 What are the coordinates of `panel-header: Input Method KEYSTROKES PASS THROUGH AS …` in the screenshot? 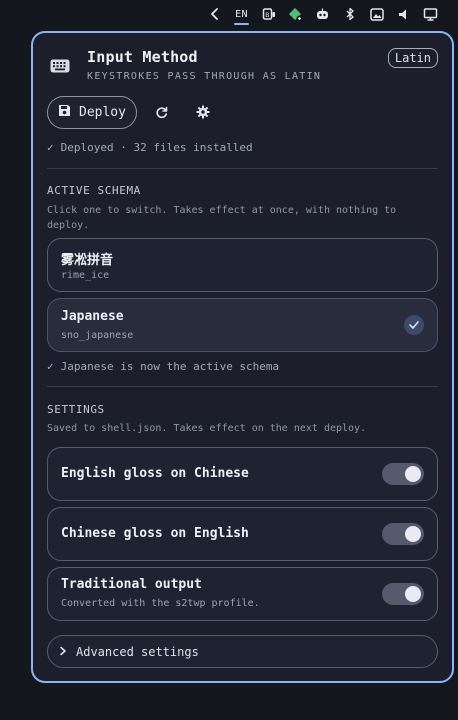 It's located at (242, 69).